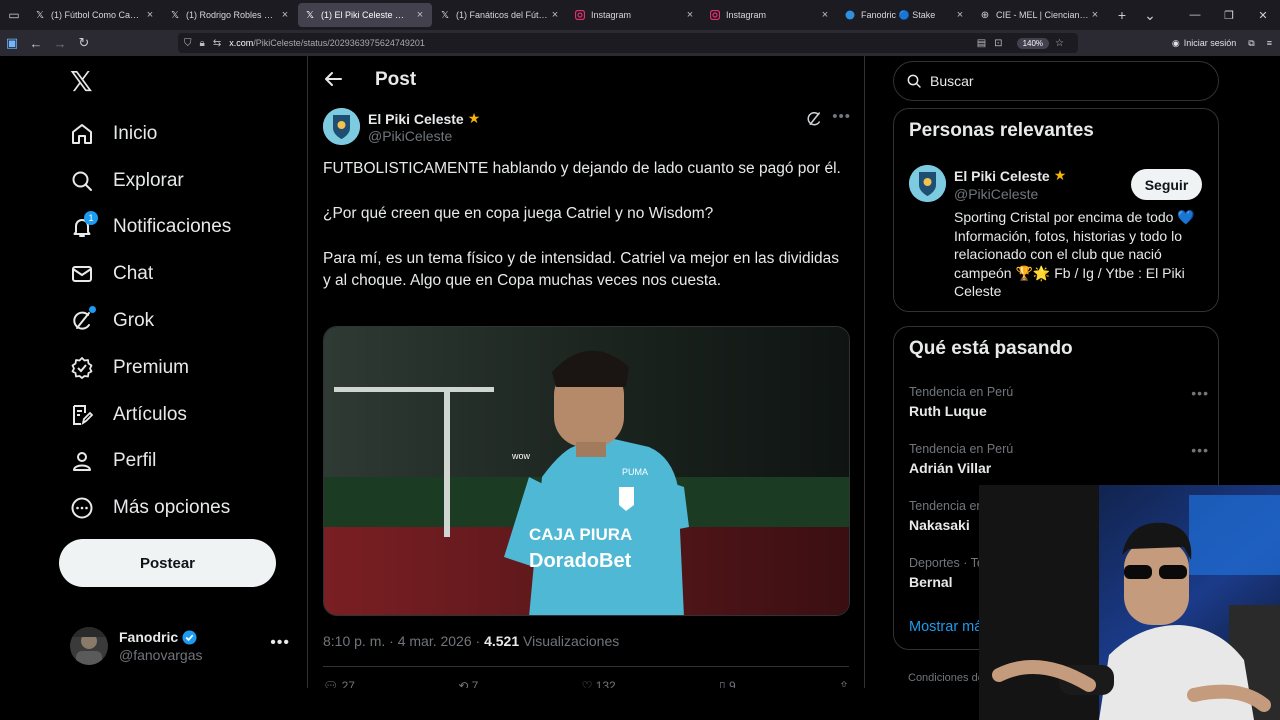  I want to click on nav-item-articles: Artículos, so click(127, 415).